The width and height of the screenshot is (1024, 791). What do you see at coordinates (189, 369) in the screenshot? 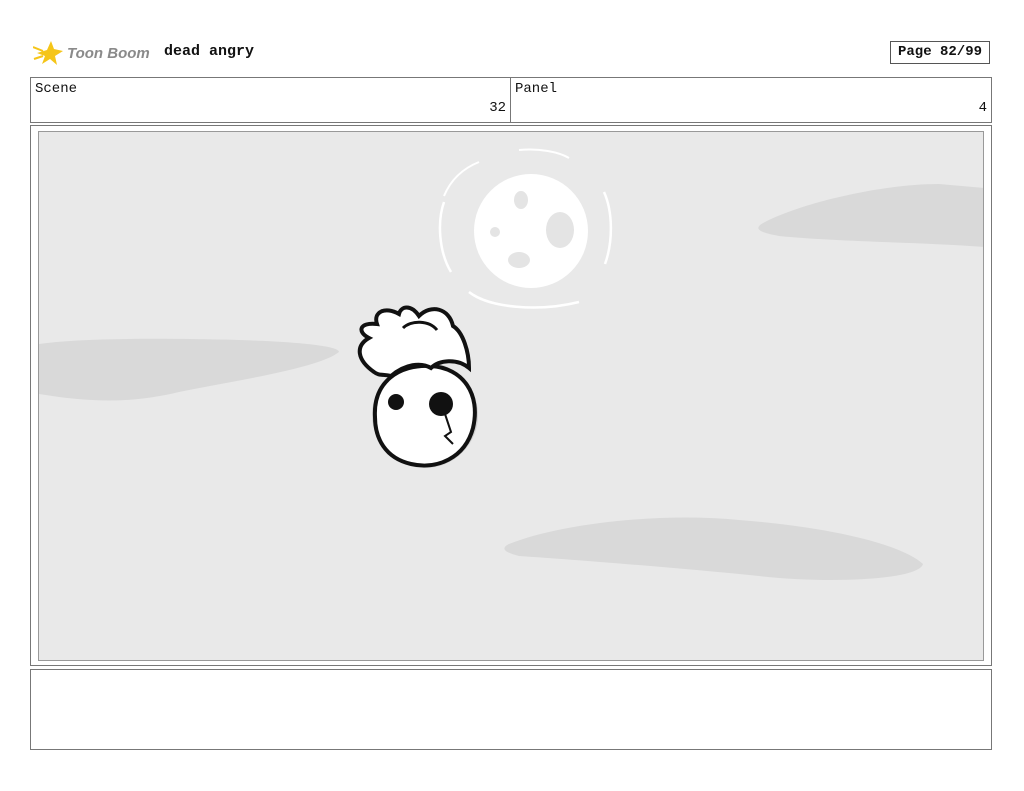
I see `cloud-left` at bounding box center [189, 369].